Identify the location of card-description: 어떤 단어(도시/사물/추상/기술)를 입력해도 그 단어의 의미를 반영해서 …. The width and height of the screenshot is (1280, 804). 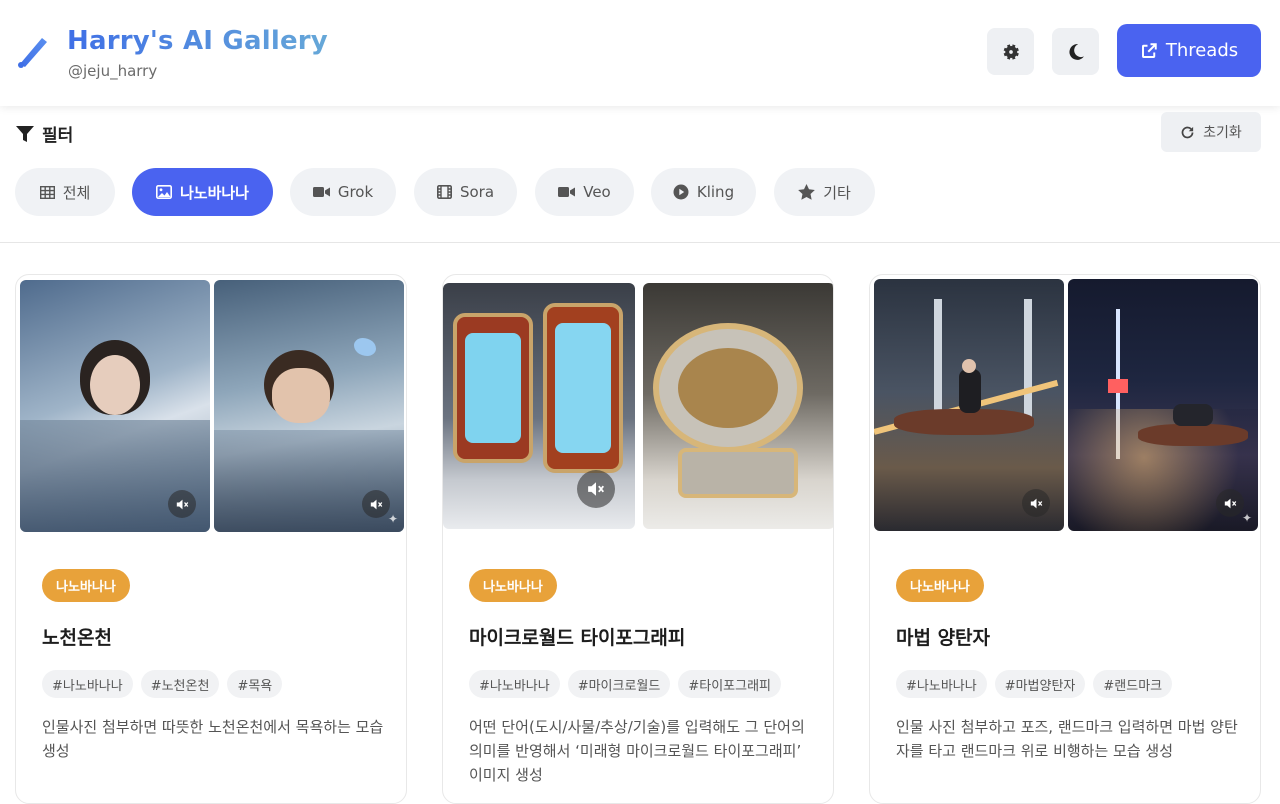
(637, 751).